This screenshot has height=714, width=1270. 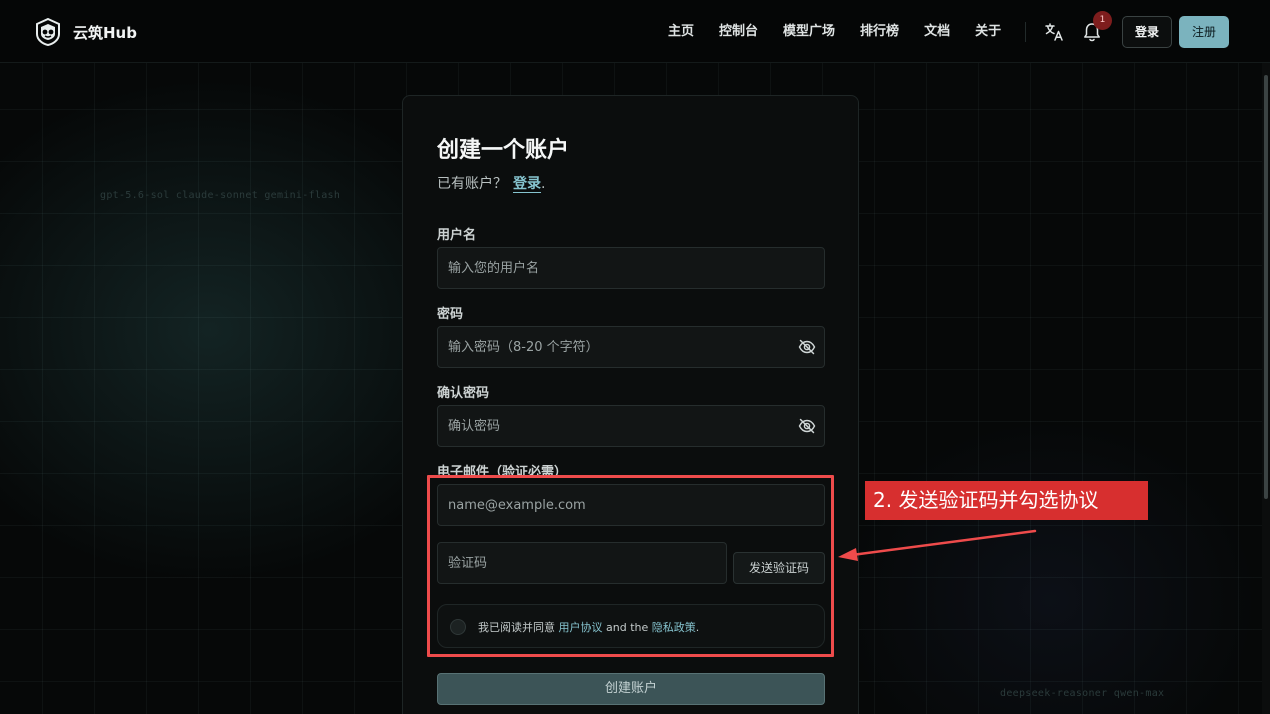 What do you see at coordinates (1025, 32) in the screenshot?
I see `nav-divider` at bounding box center [1025, 32].